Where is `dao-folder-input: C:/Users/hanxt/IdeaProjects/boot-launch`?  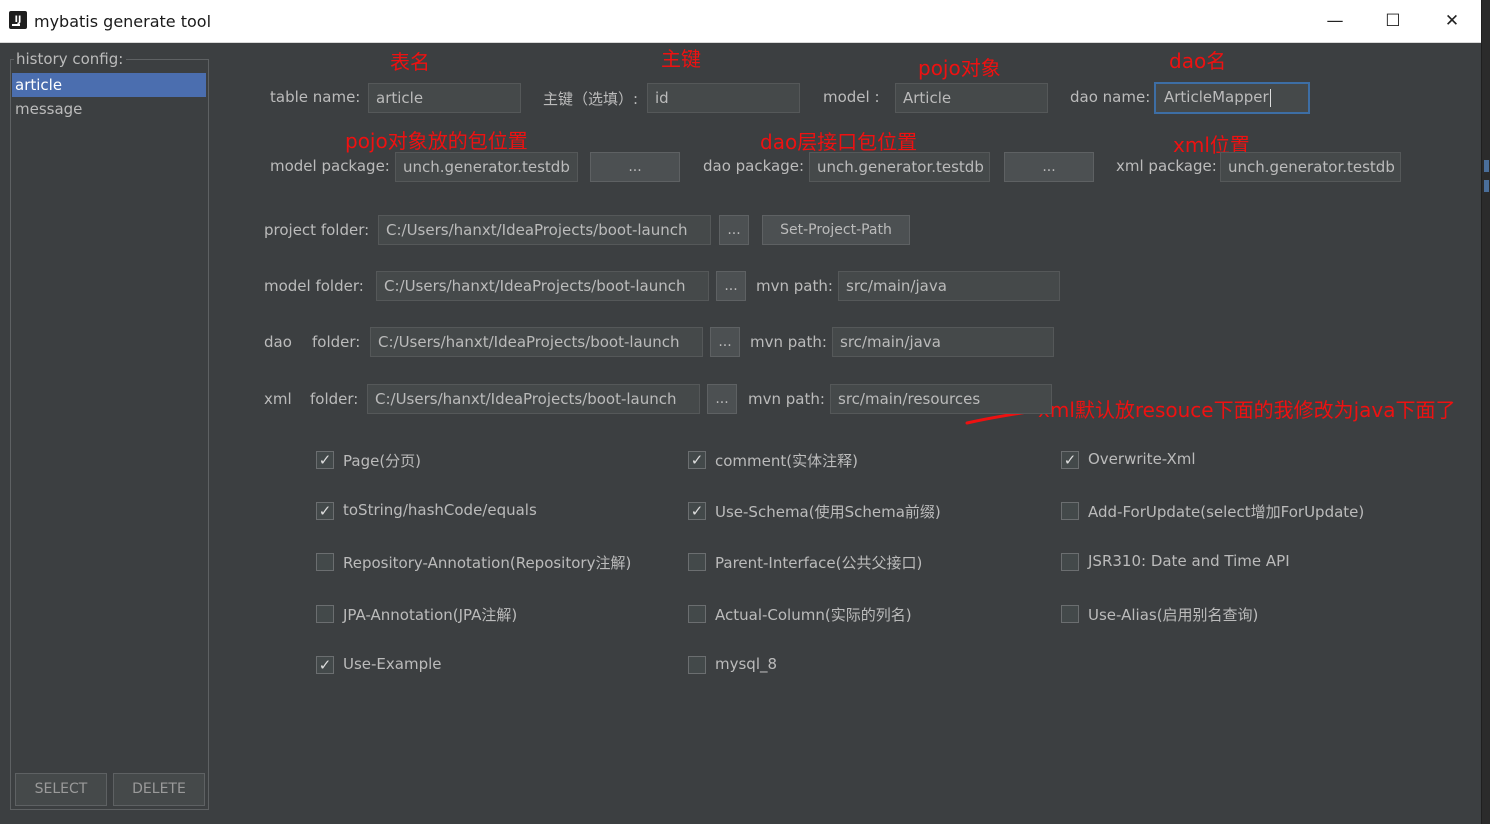 dao-folder-input: C:/Users/hanxt/IdeaProjects/boot-launch is located at coordinates (536, 342).